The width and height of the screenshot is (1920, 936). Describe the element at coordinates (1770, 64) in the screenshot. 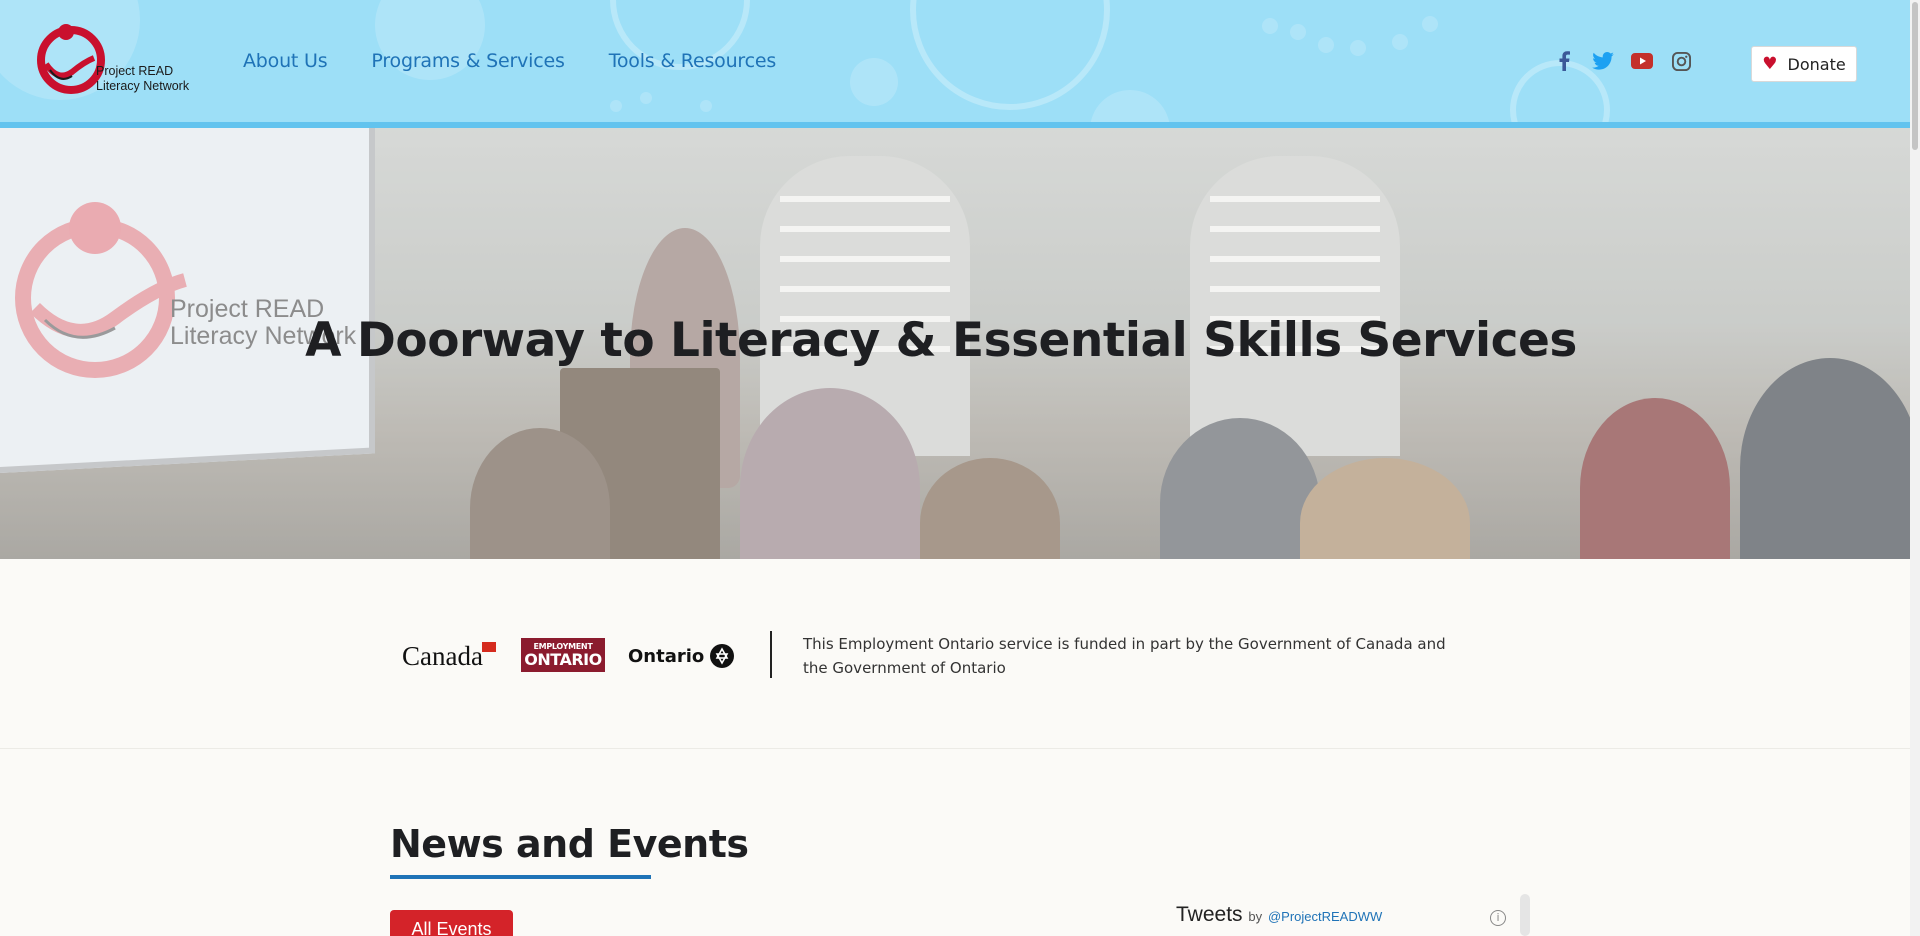

I see `heart-icon: ♥` at that location.